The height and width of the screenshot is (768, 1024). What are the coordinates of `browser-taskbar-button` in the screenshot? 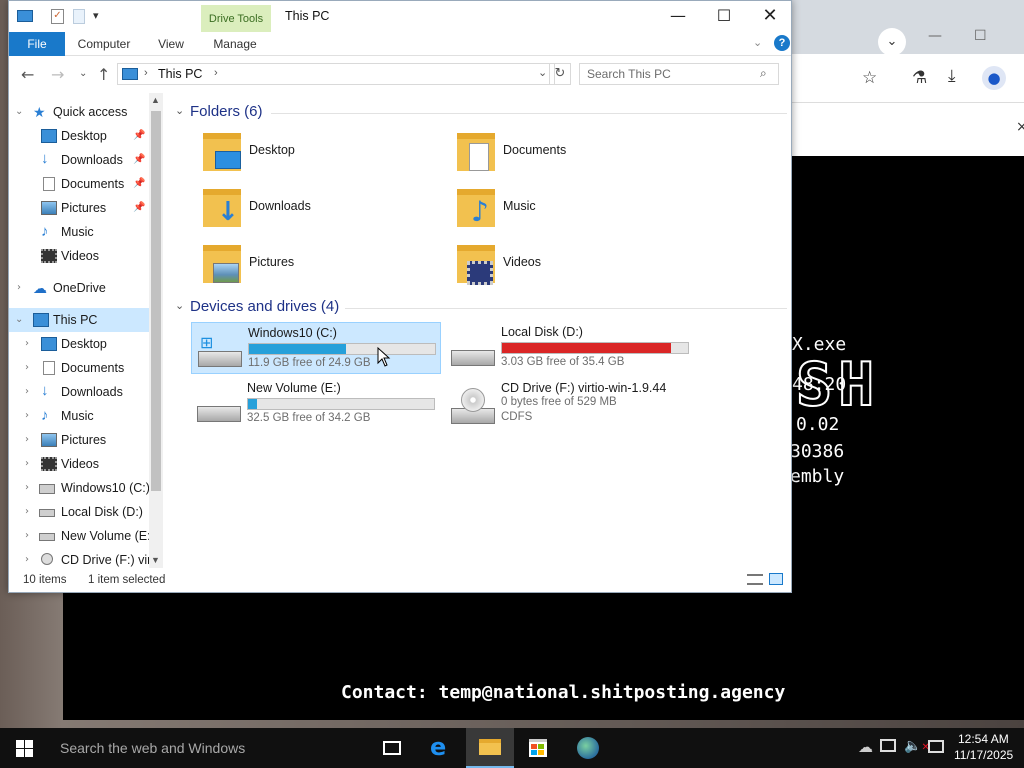 It's located at (588, 748).